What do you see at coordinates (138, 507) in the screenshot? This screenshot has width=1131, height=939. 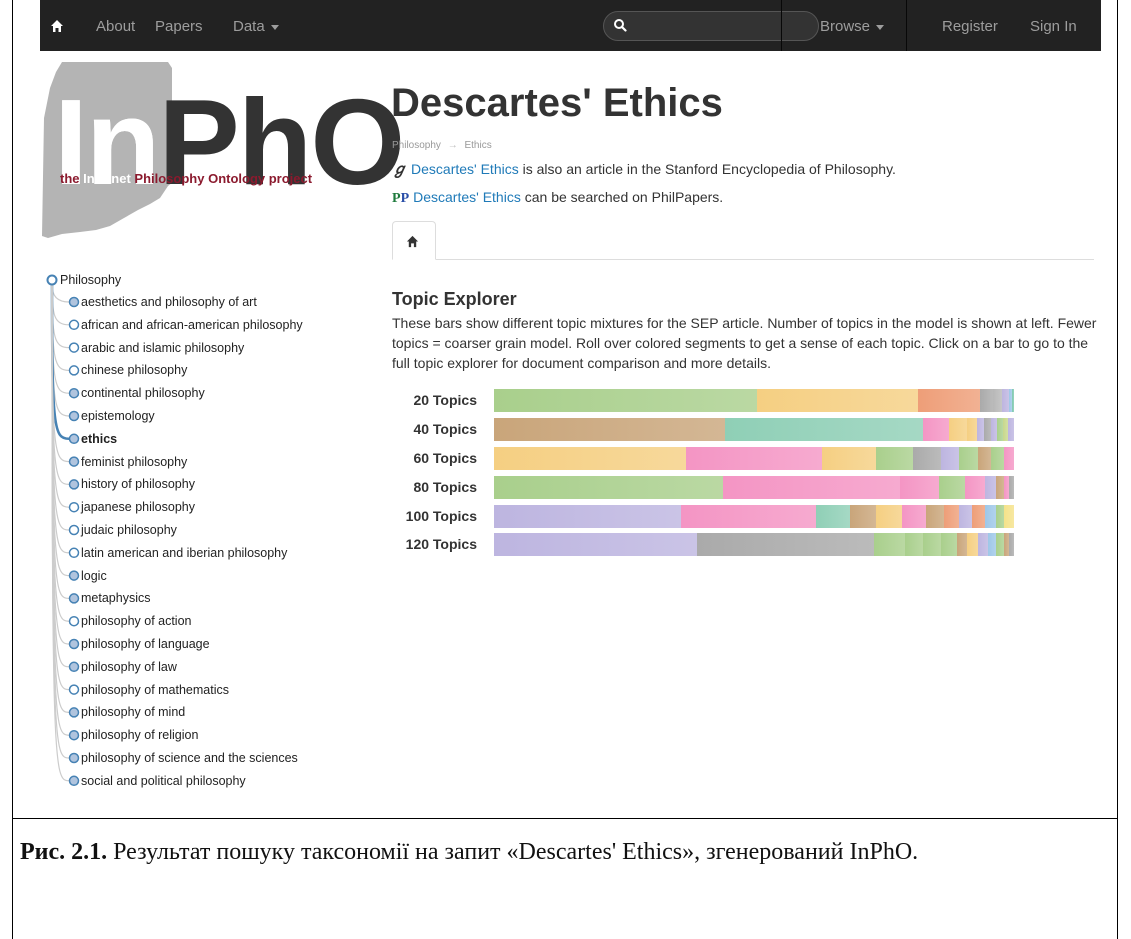 I see `tree-node-label: japanese philosophy` at bounding box center [138, 507].